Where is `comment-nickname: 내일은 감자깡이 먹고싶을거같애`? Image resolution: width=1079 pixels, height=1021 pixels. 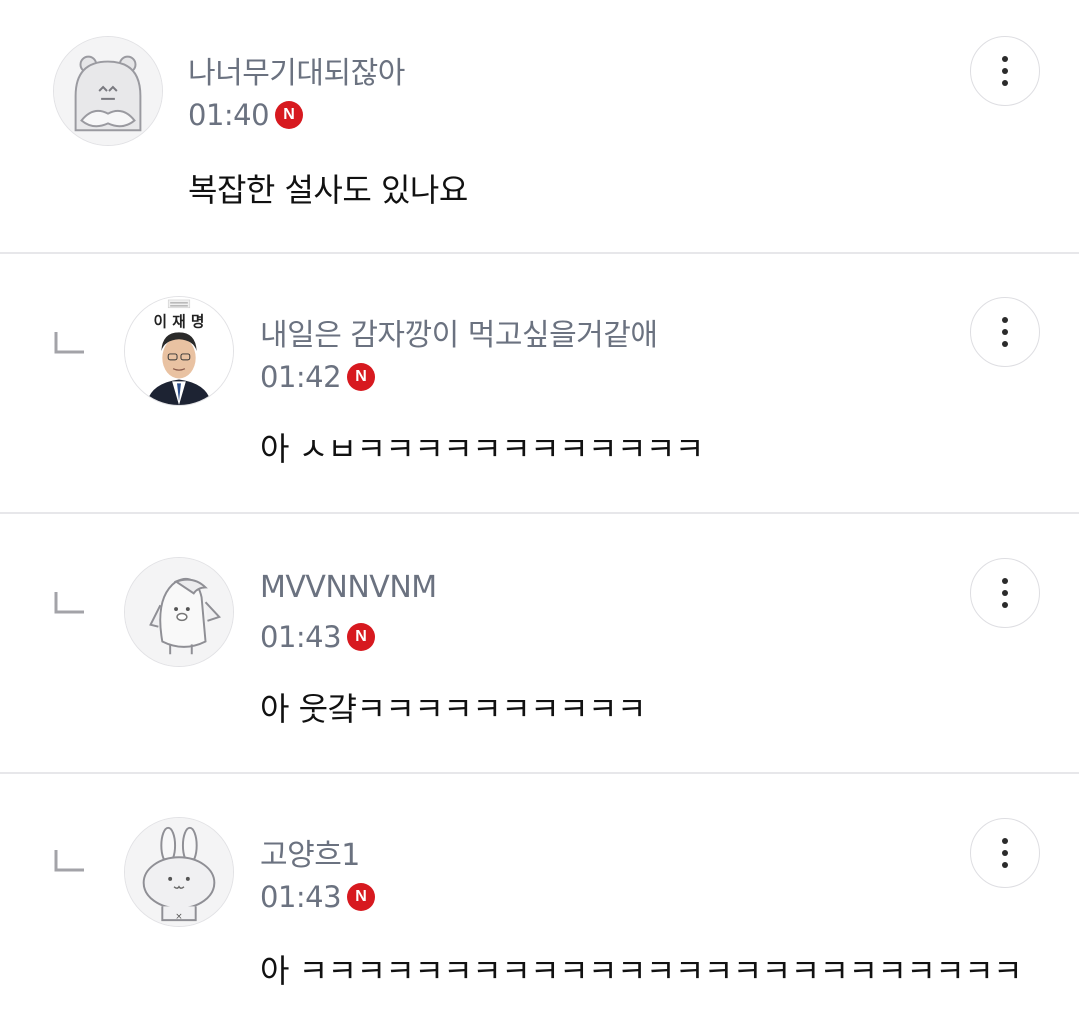
comment-nickname: 내일은 감자깡이 먹고싶을거같애 is located at coordinates (459, 332).